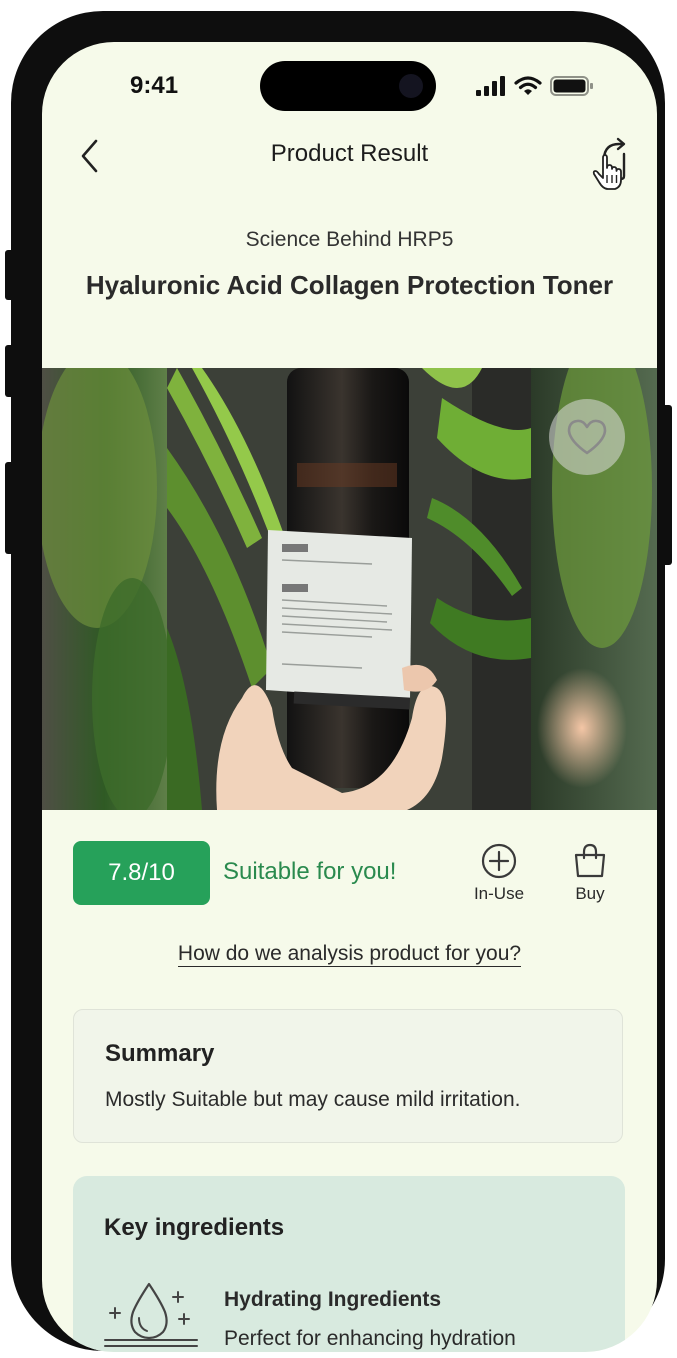 The height and width of the screenshot is (1358, 677). I want to click on analysis-info-link: How do we analysis product for you?, so click(349, 954).